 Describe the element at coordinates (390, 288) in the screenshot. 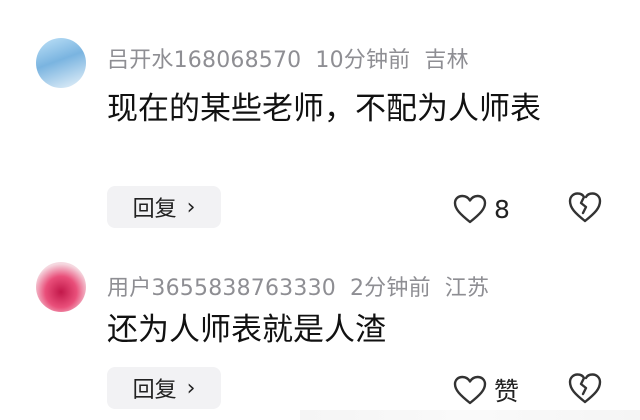

I see `timestamp: 2分钟前` at that location.